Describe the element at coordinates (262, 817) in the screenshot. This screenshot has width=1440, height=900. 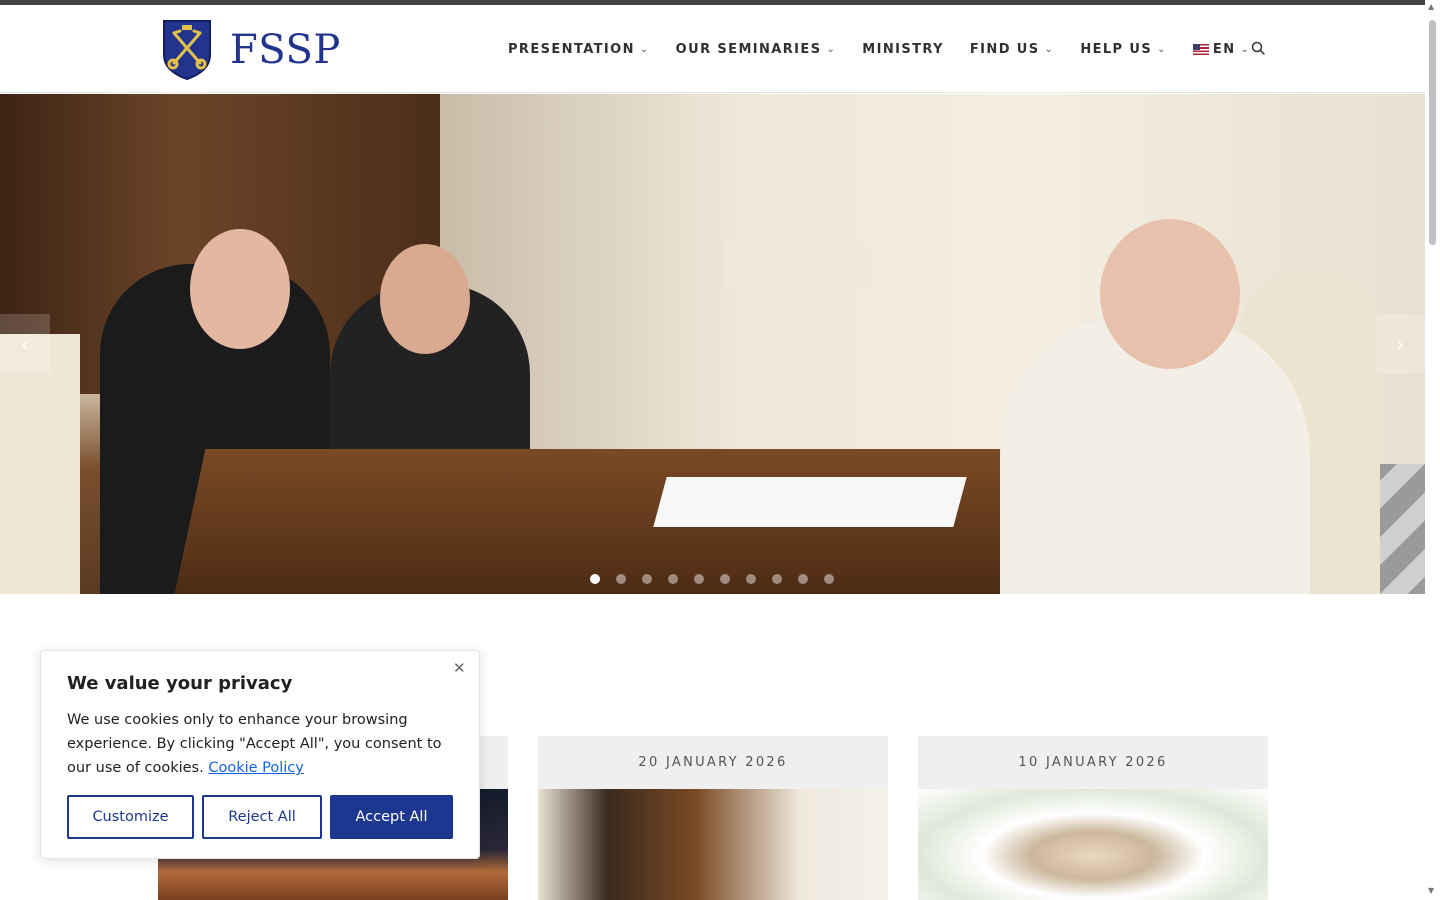
I see `reject-all-button: Reject All` at that location.